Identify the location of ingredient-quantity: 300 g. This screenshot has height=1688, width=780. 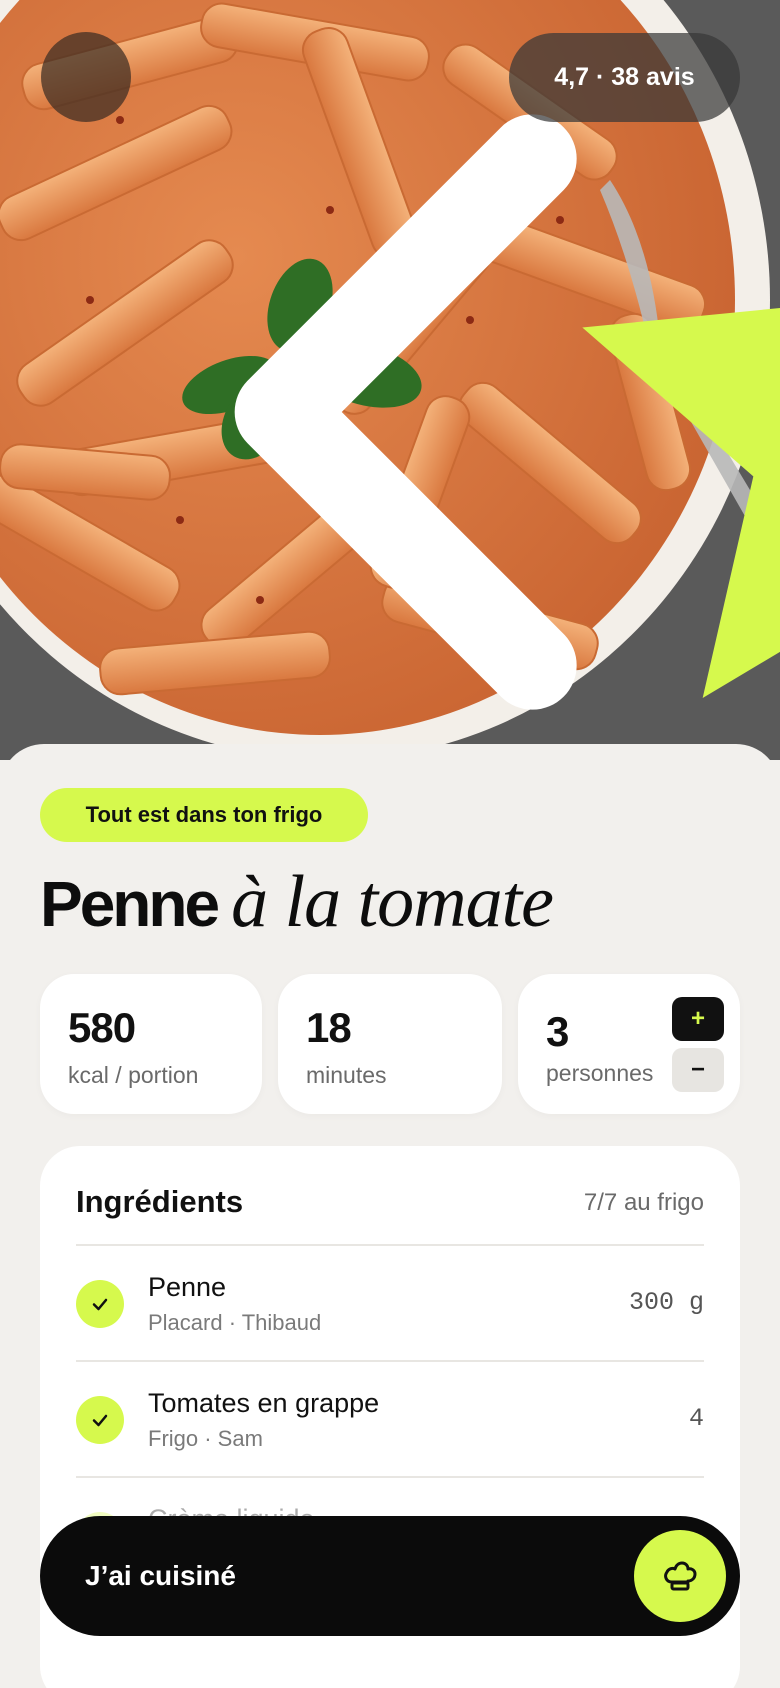
(666, 1302).